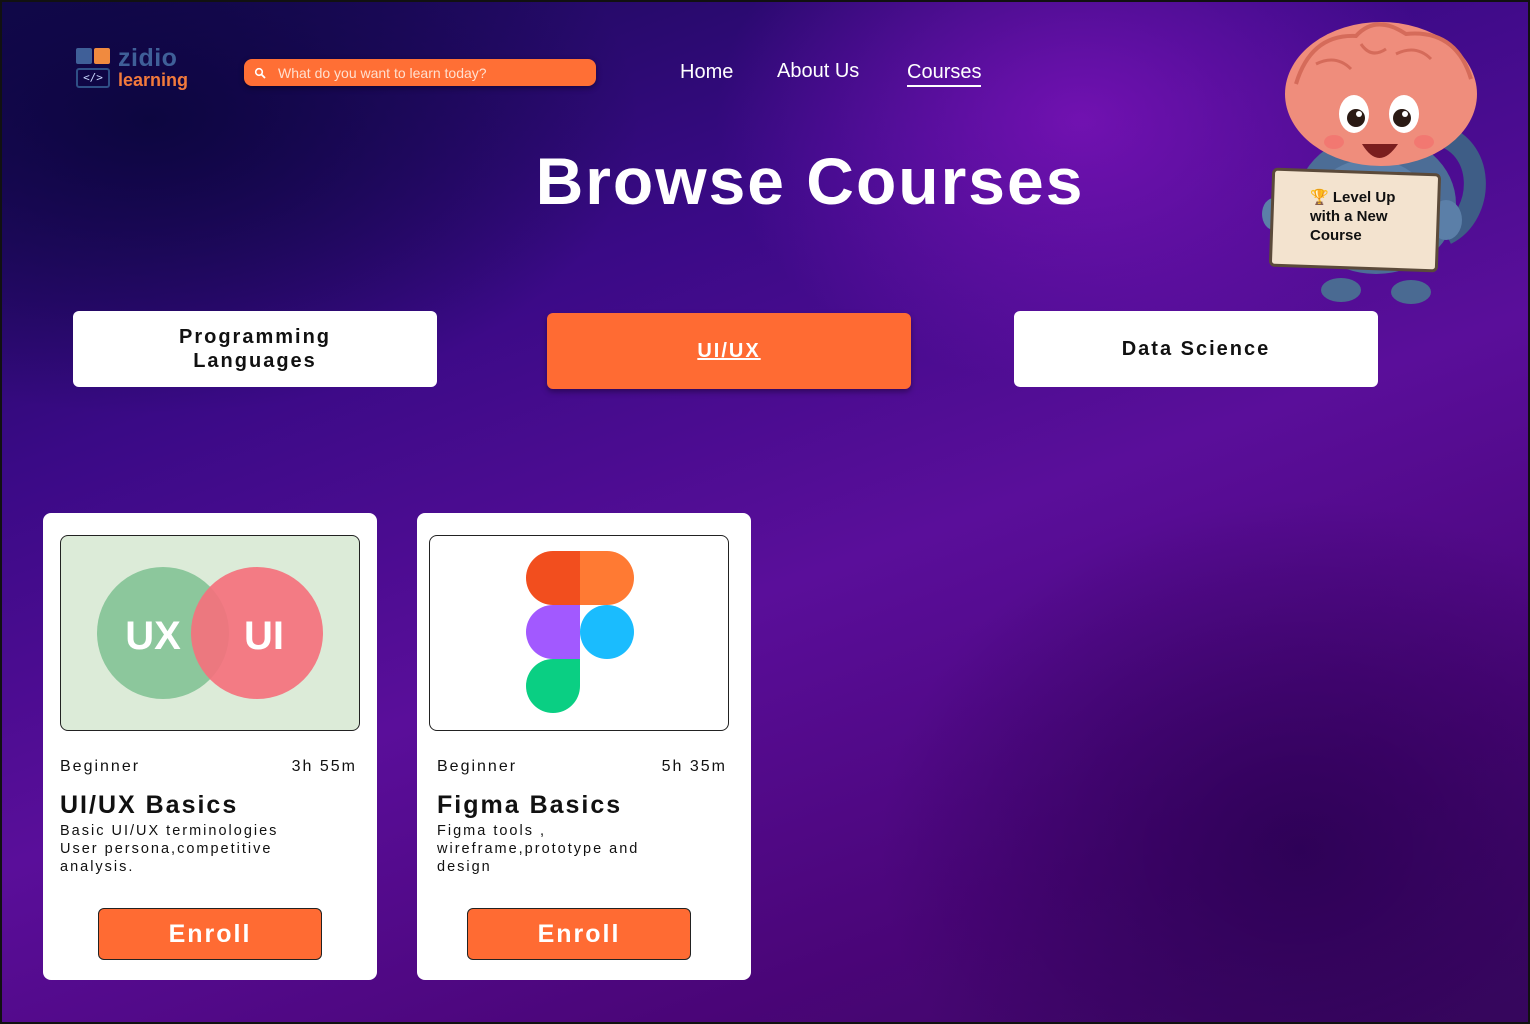 The height and width of the screenshot is (1024, 1530). What do you see at coordinates (538, 849) in the screenshot?
I see `desc-line: wireframe,prototype and` at bounding box center [538, 849].